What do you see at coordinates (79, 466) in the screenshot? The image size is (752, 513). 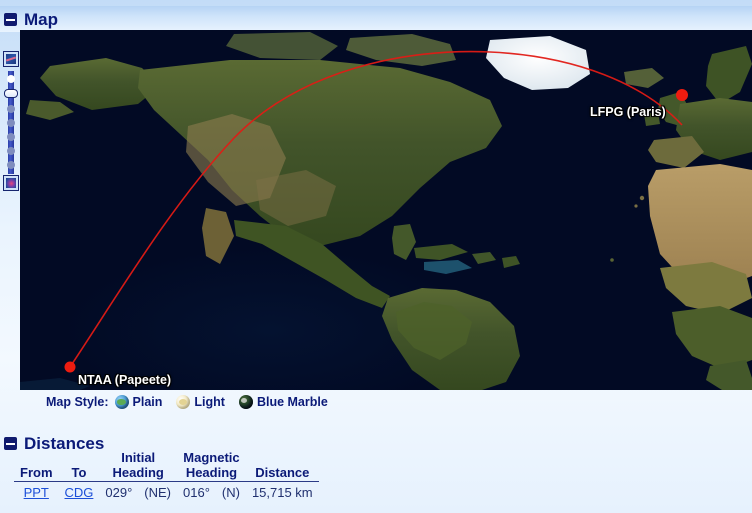 I see `column-header-to: To` at bounding box center [79, 466].